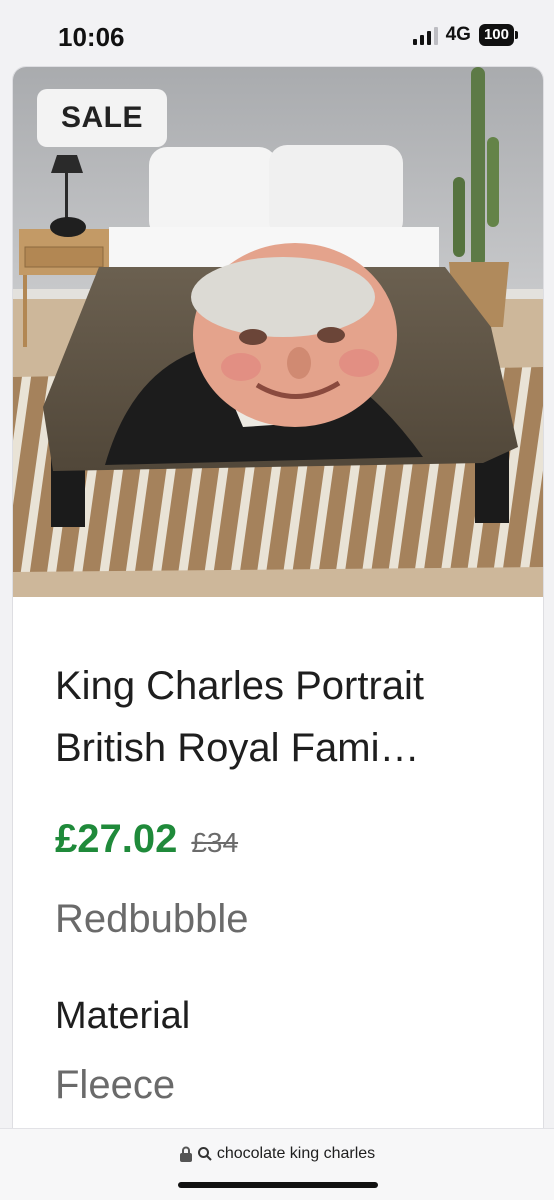  Describe the element at coordinates (115, 1085) in the screenshot. I see `attribute-value: Fleece` at that location.